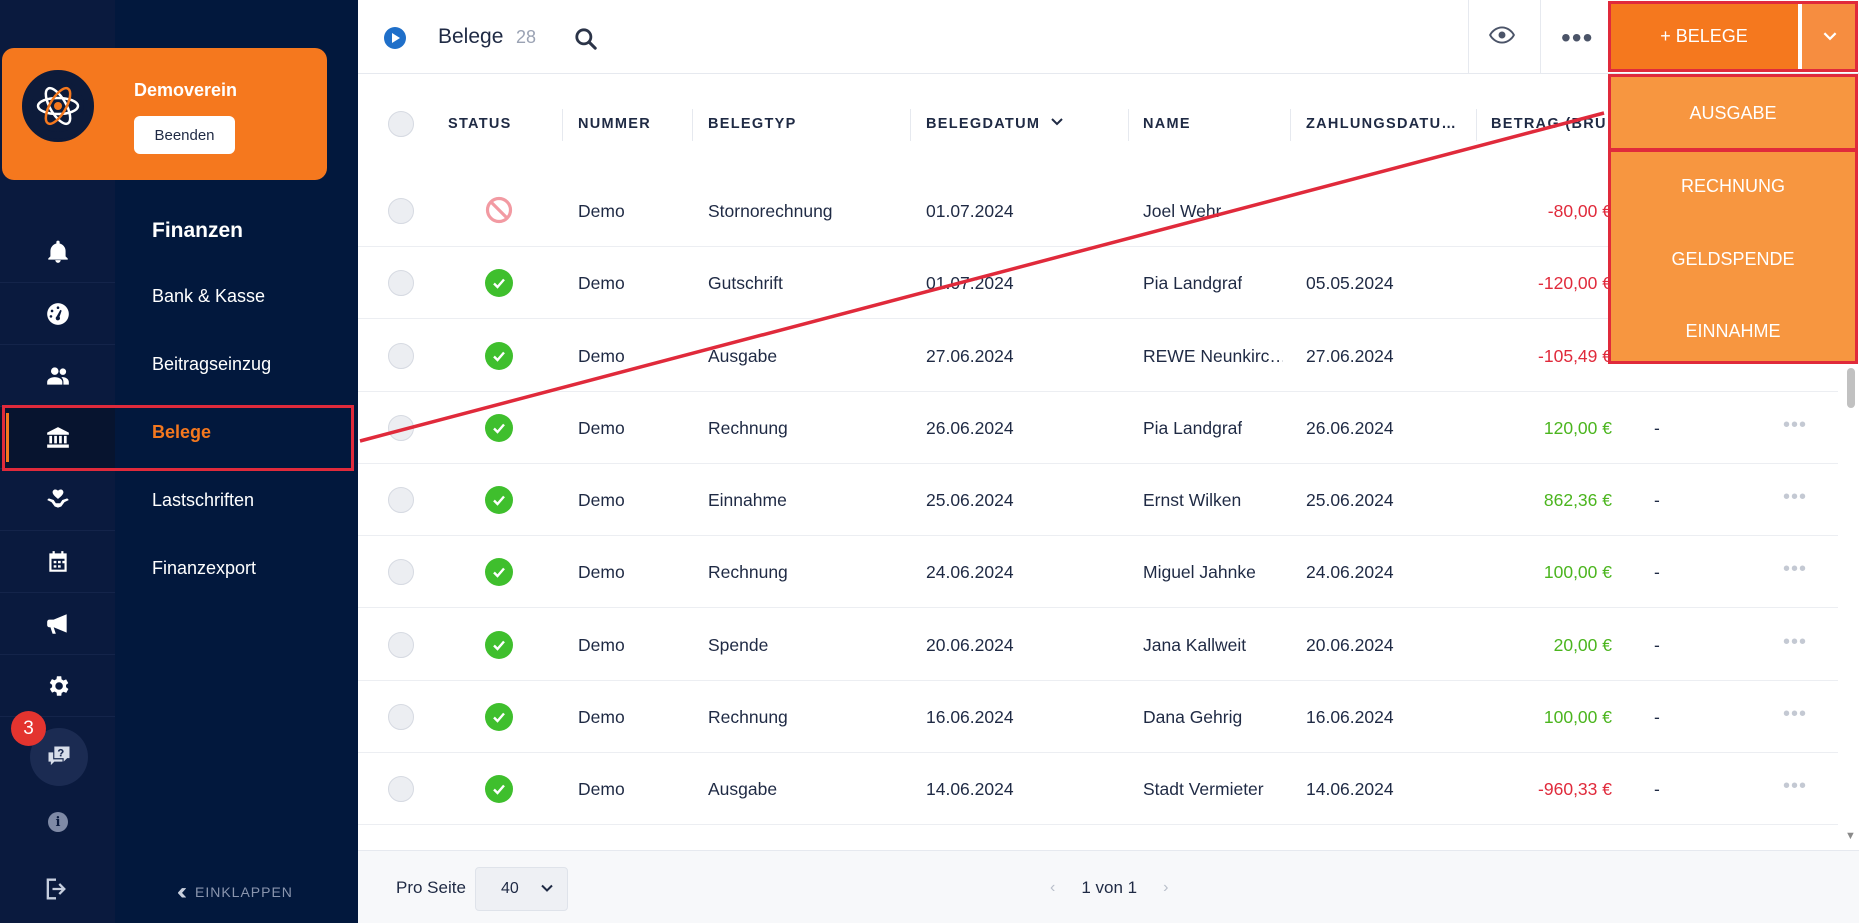  Describe the element at coordinates (1165, 888) in the screenshot. I see `next-page-icon: ›` at that location.